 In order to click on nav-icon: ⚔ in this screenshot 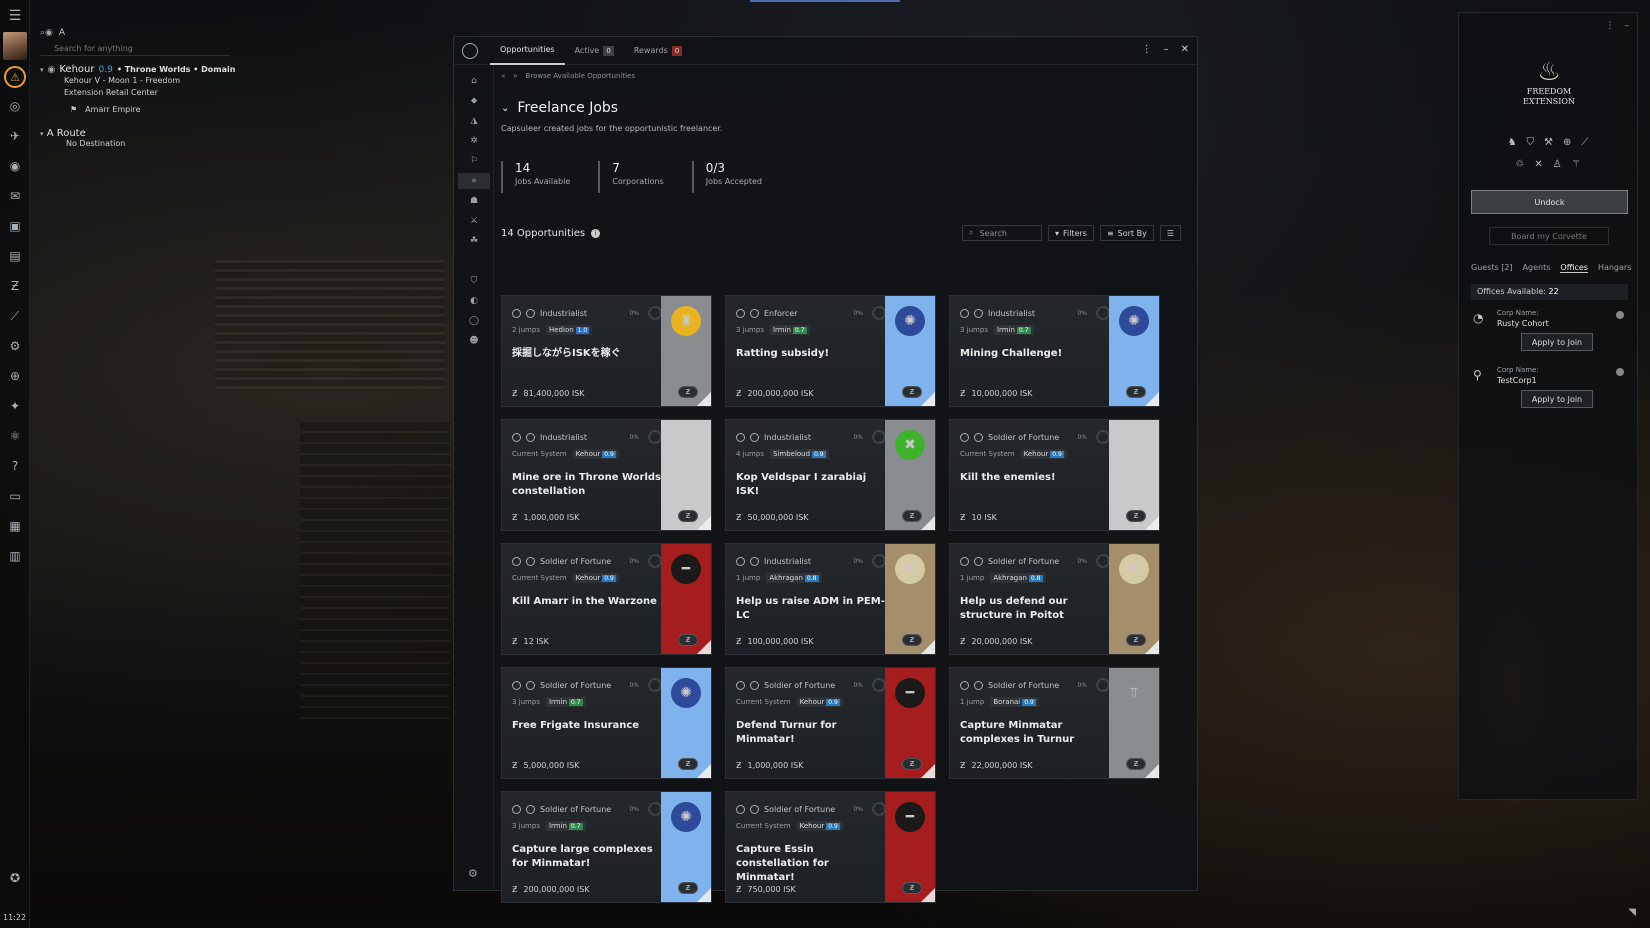, I will do `click(474, 221)`.